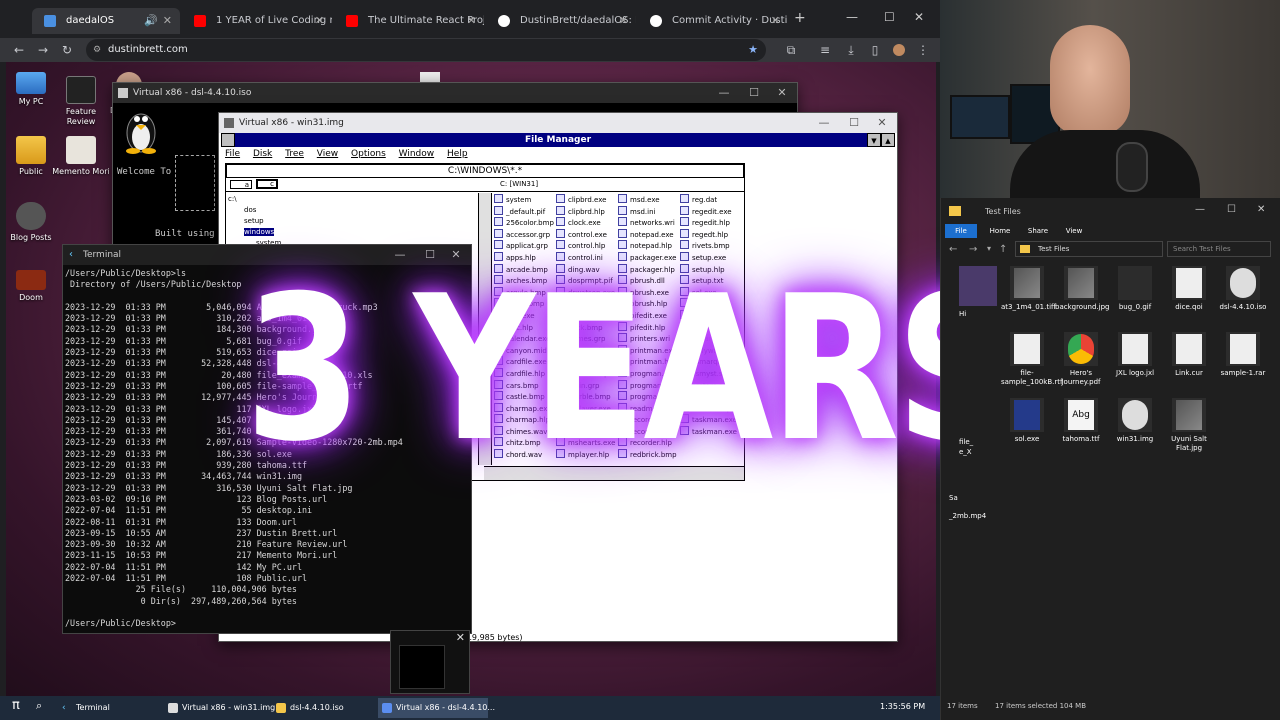 The height and width of the screenshot is (720, 1280). Describe the element at coordinates (961, 231) in the screenshot. I see `ribbon-tab-file: File` at that location.